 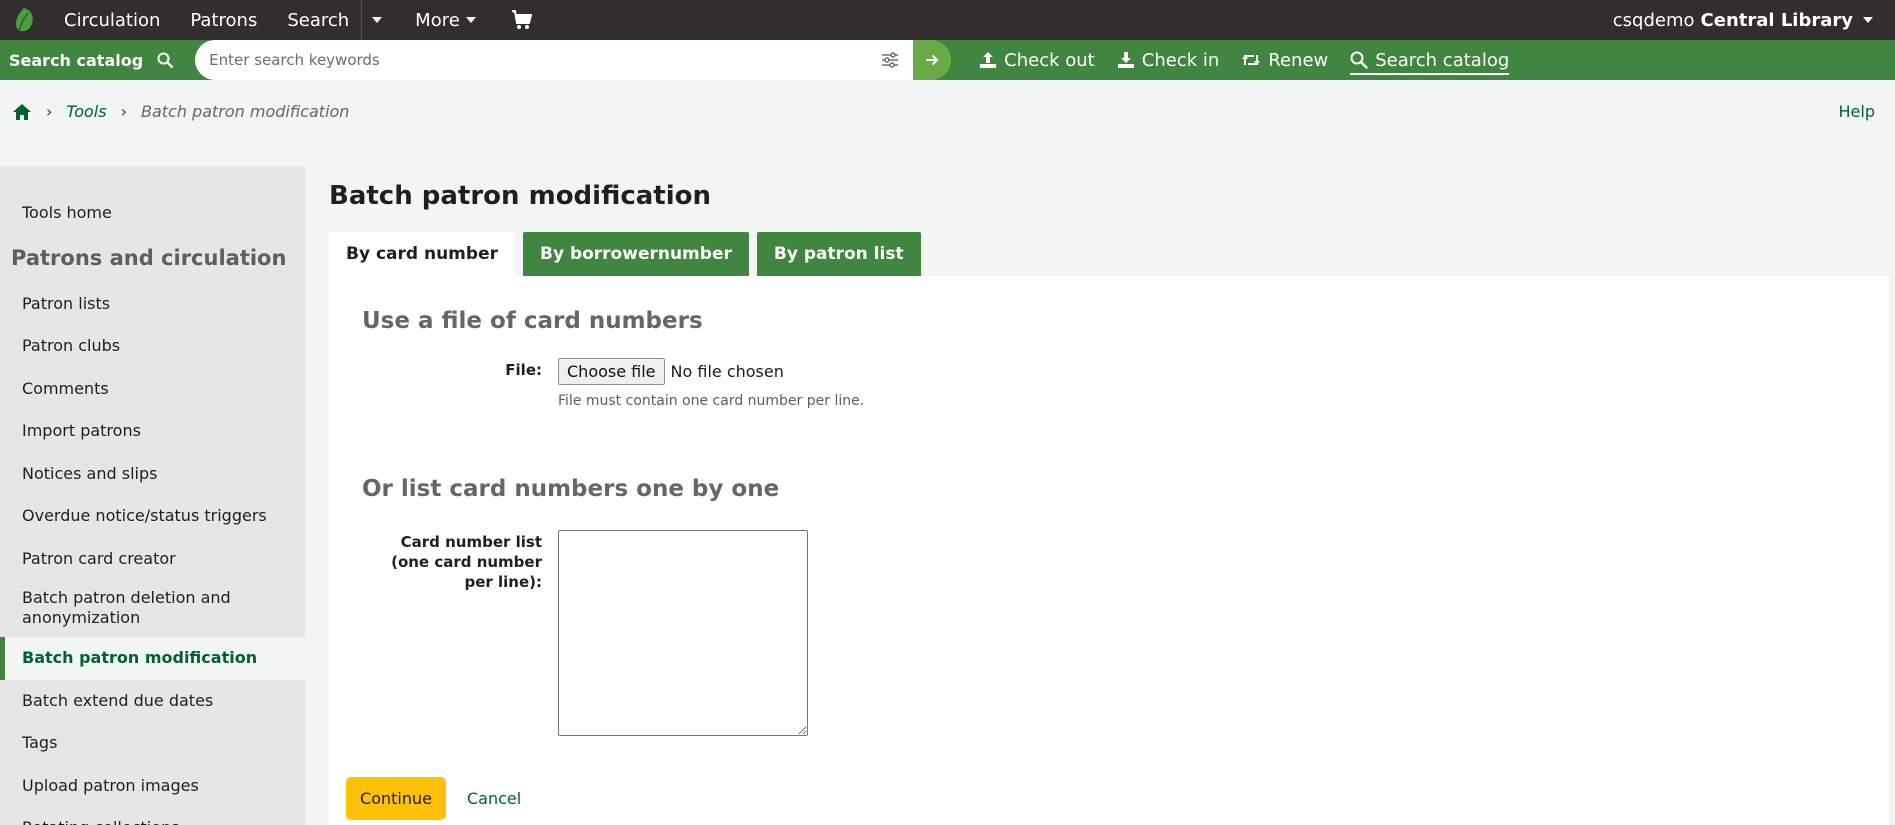 I want to click on renew-link: Renew, so click(x=1284, y=60).